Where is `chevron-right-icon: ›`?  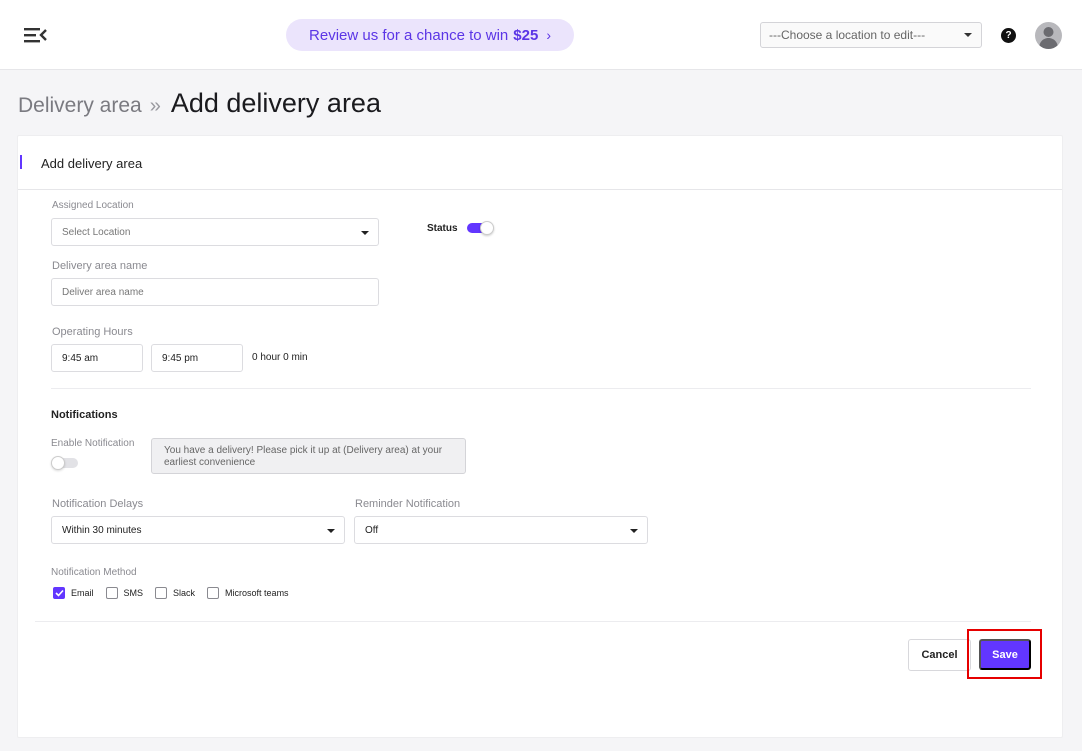 chevron-right-icon: › is located at coordinates (548, 35).